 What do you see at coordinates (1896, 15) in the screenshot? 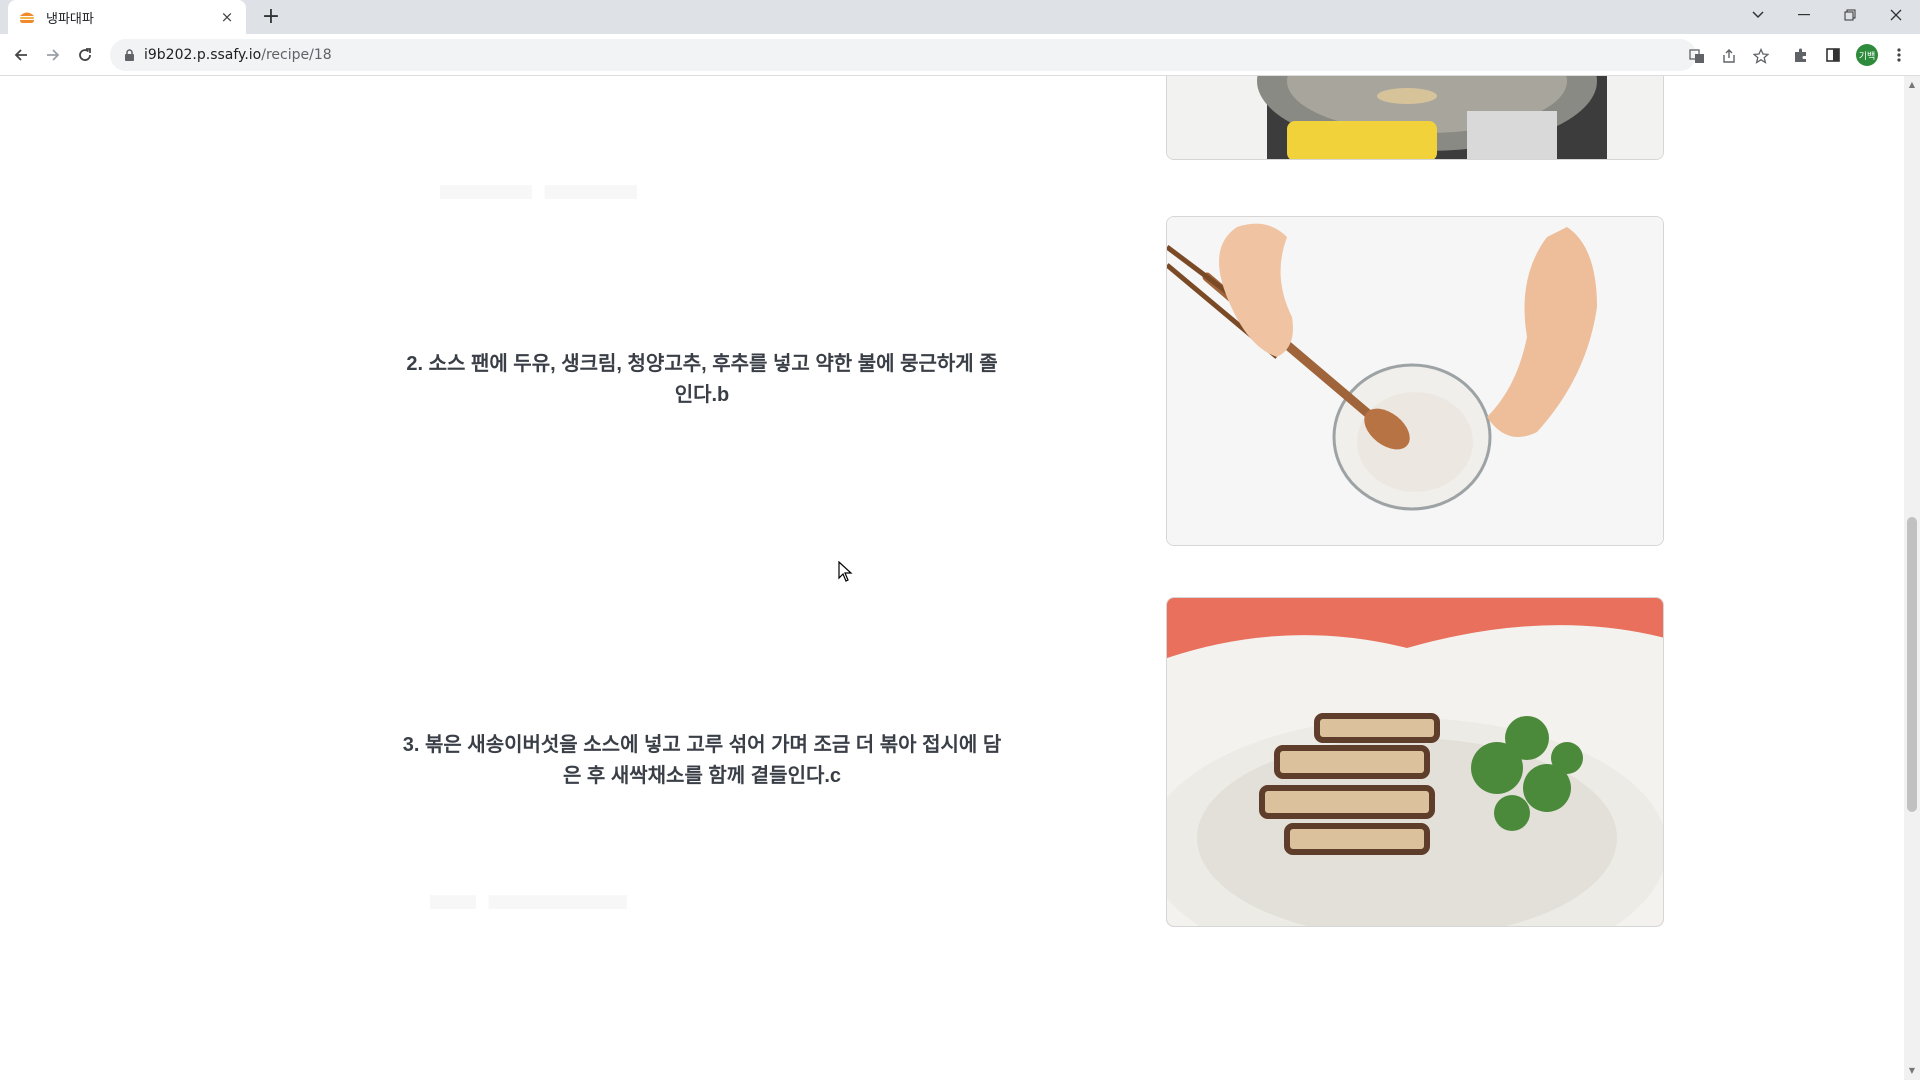
I see `close-window-icon` at bounding box center [1896, 15].